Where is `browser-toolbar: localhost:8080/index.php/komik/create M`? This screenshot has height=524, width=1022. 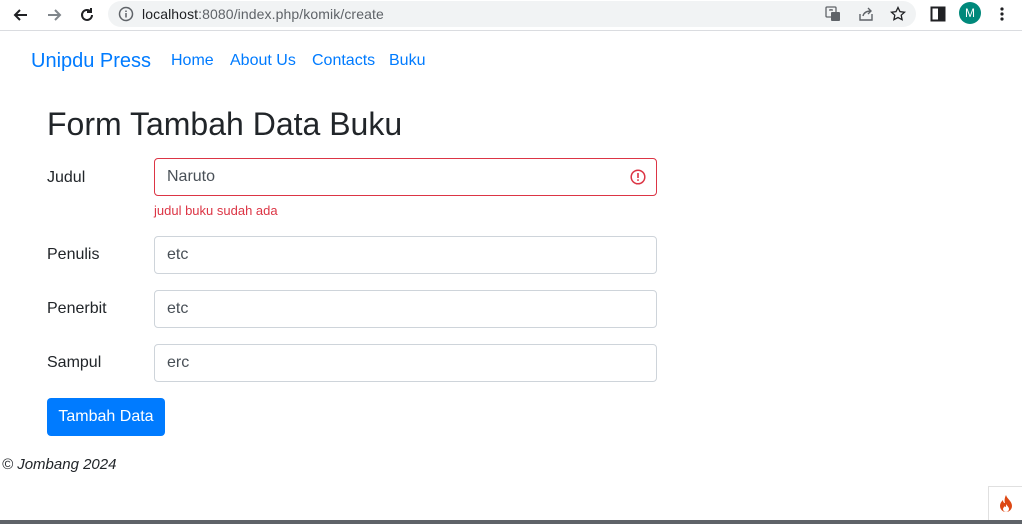
browser-toolbar: localhost:8080/index.php/komik/create M is located at coordinates (511, 15).